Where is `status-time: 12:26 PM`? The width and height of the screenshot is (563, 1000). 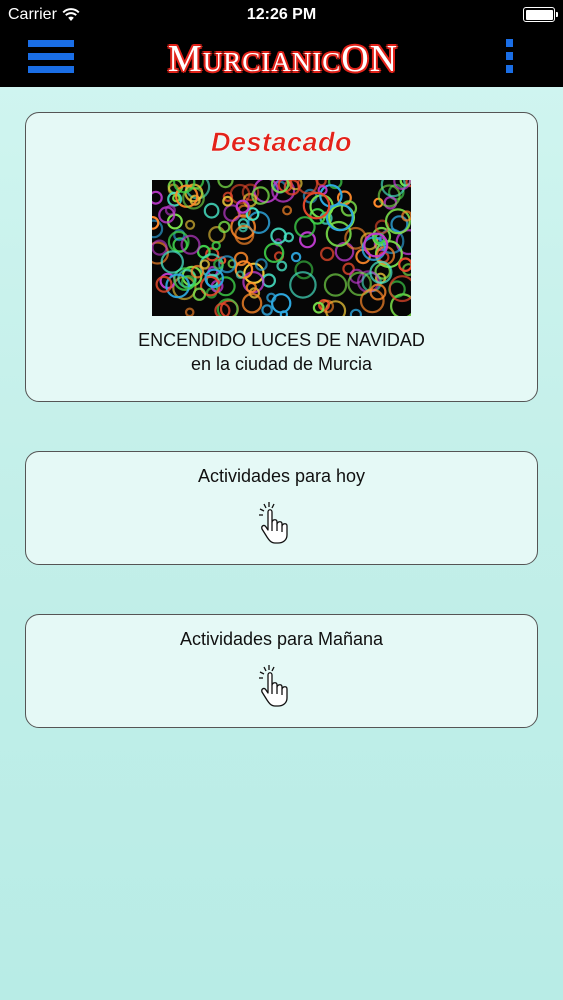 status-time: 12:26 PM is located at coordinates (281, 14).